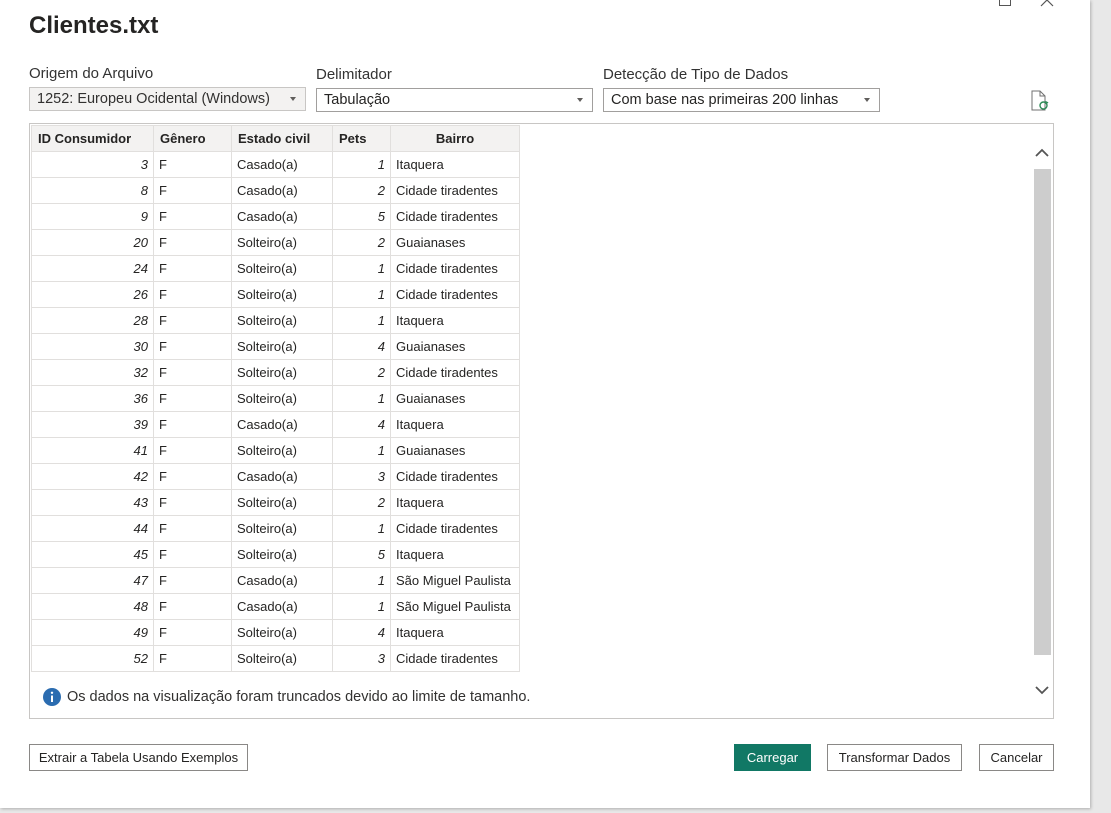 Image resolution: width=1111 pixels, height=813 pixels. I want to click on table-row: 45 F Solteiro(a) 5 Itaquera, so click(275, 554).